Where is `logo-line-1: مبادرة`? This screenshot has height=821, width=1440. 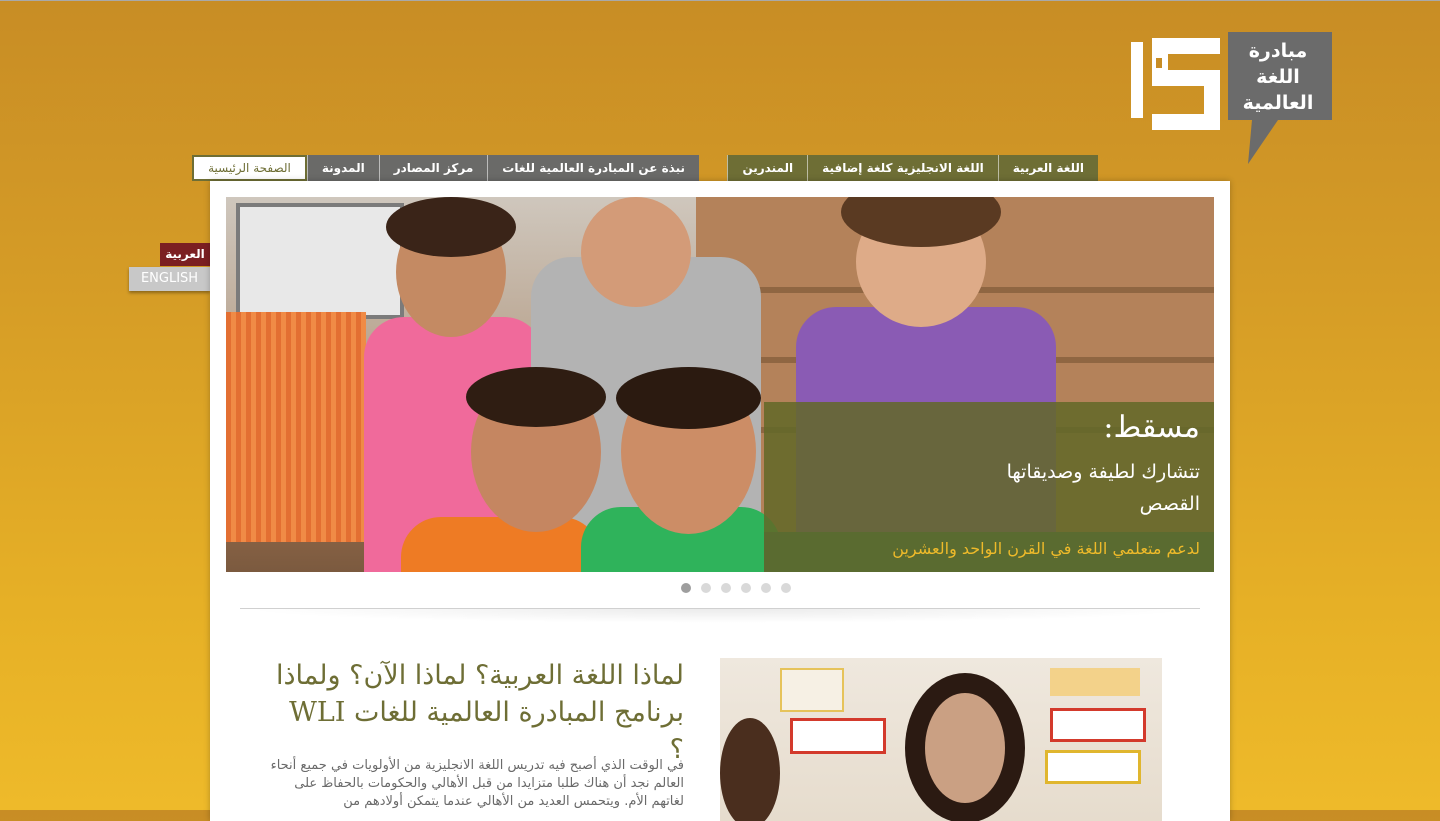
logo-line-1: مبادرة is located at coordinates (1278, 51).